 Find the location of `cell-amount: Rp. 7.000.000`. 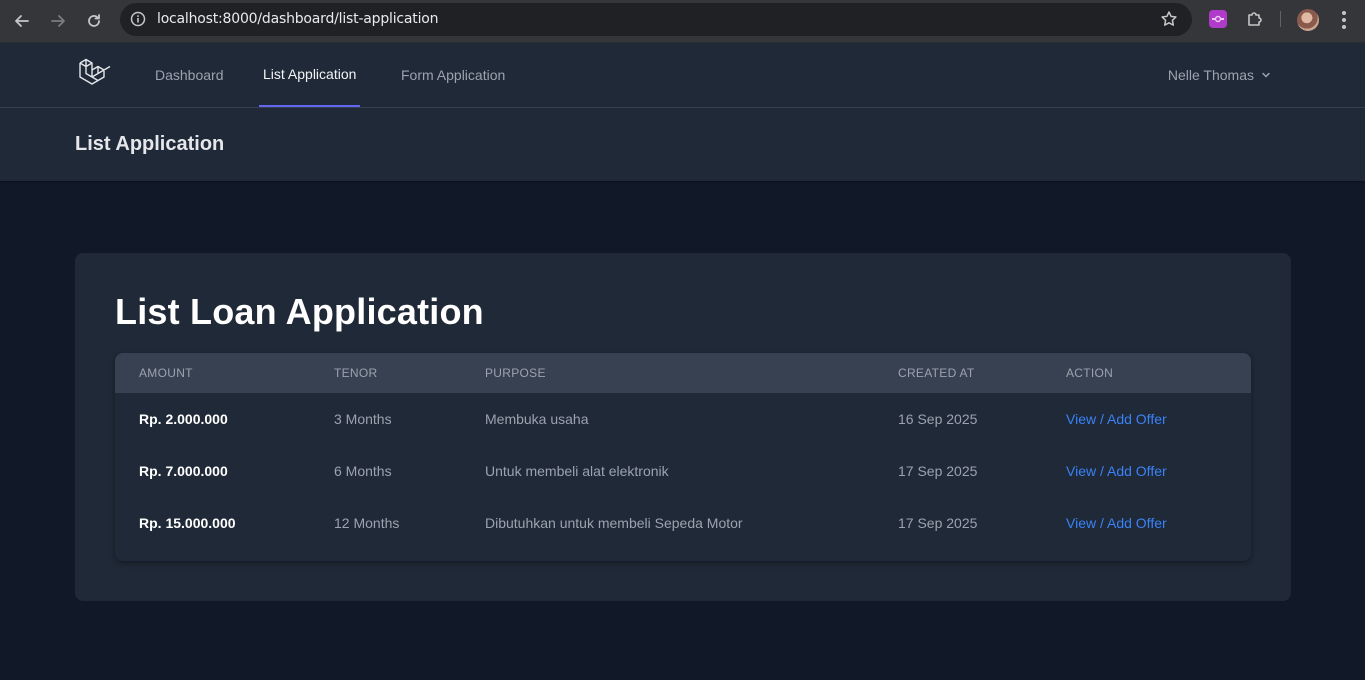

cell-amount: Rp. 7.000.000 is located at coordinates (183, 471).